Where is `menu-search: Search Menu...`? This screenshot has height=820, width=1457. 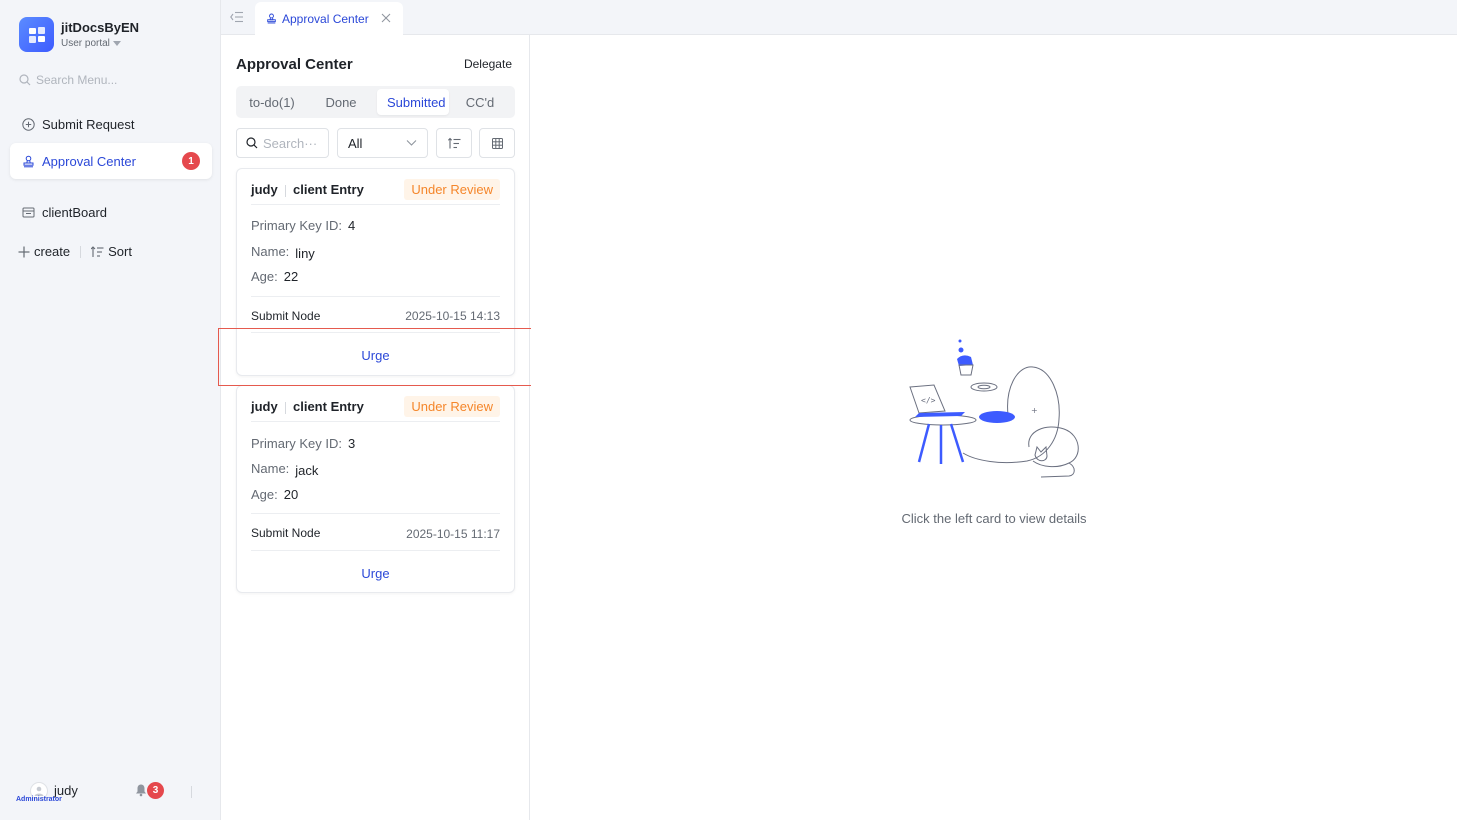 menu-search: Search Menu... is located at coordinates (68, 80).